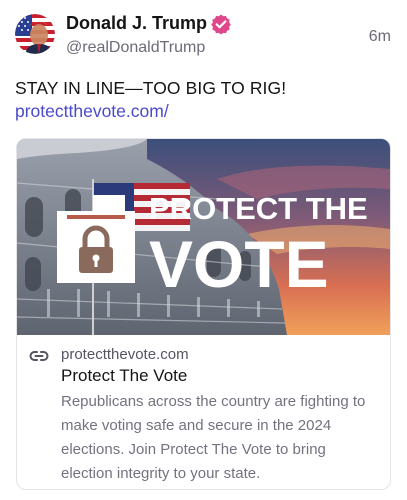 The height and width of the screenshot is (500, 407). Describe the element at coordinates (380, 37) in the screenshot. I see `post-timestamp: 6m` at that location.